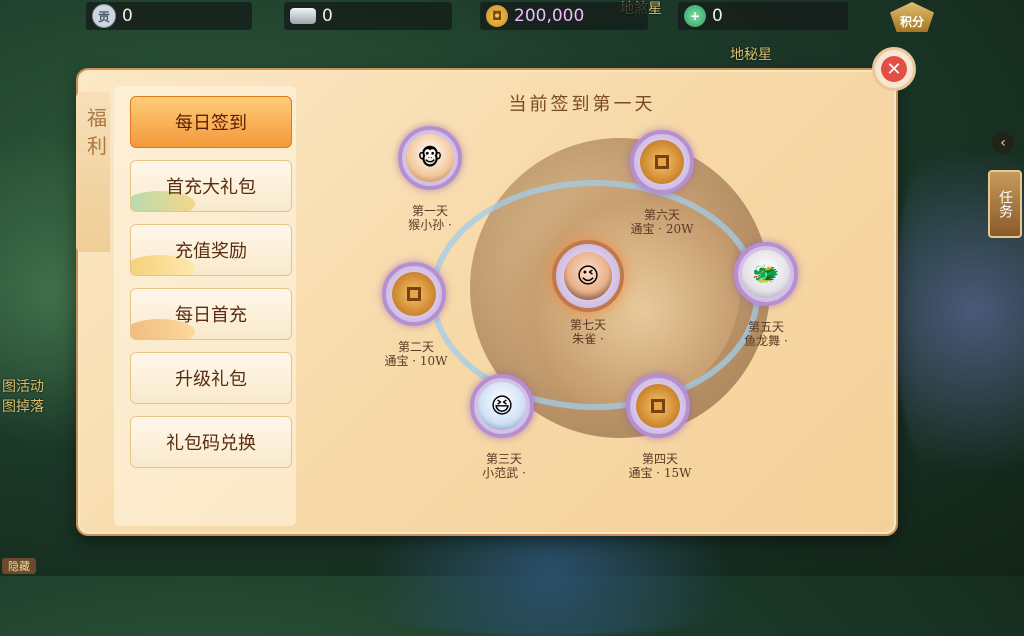 The height and width of the screenshot is (636, 1024). Describe the element at coordinates (504, 473) in the screenshot. I see `day3-reward-name: 小范武 ·` at that location.